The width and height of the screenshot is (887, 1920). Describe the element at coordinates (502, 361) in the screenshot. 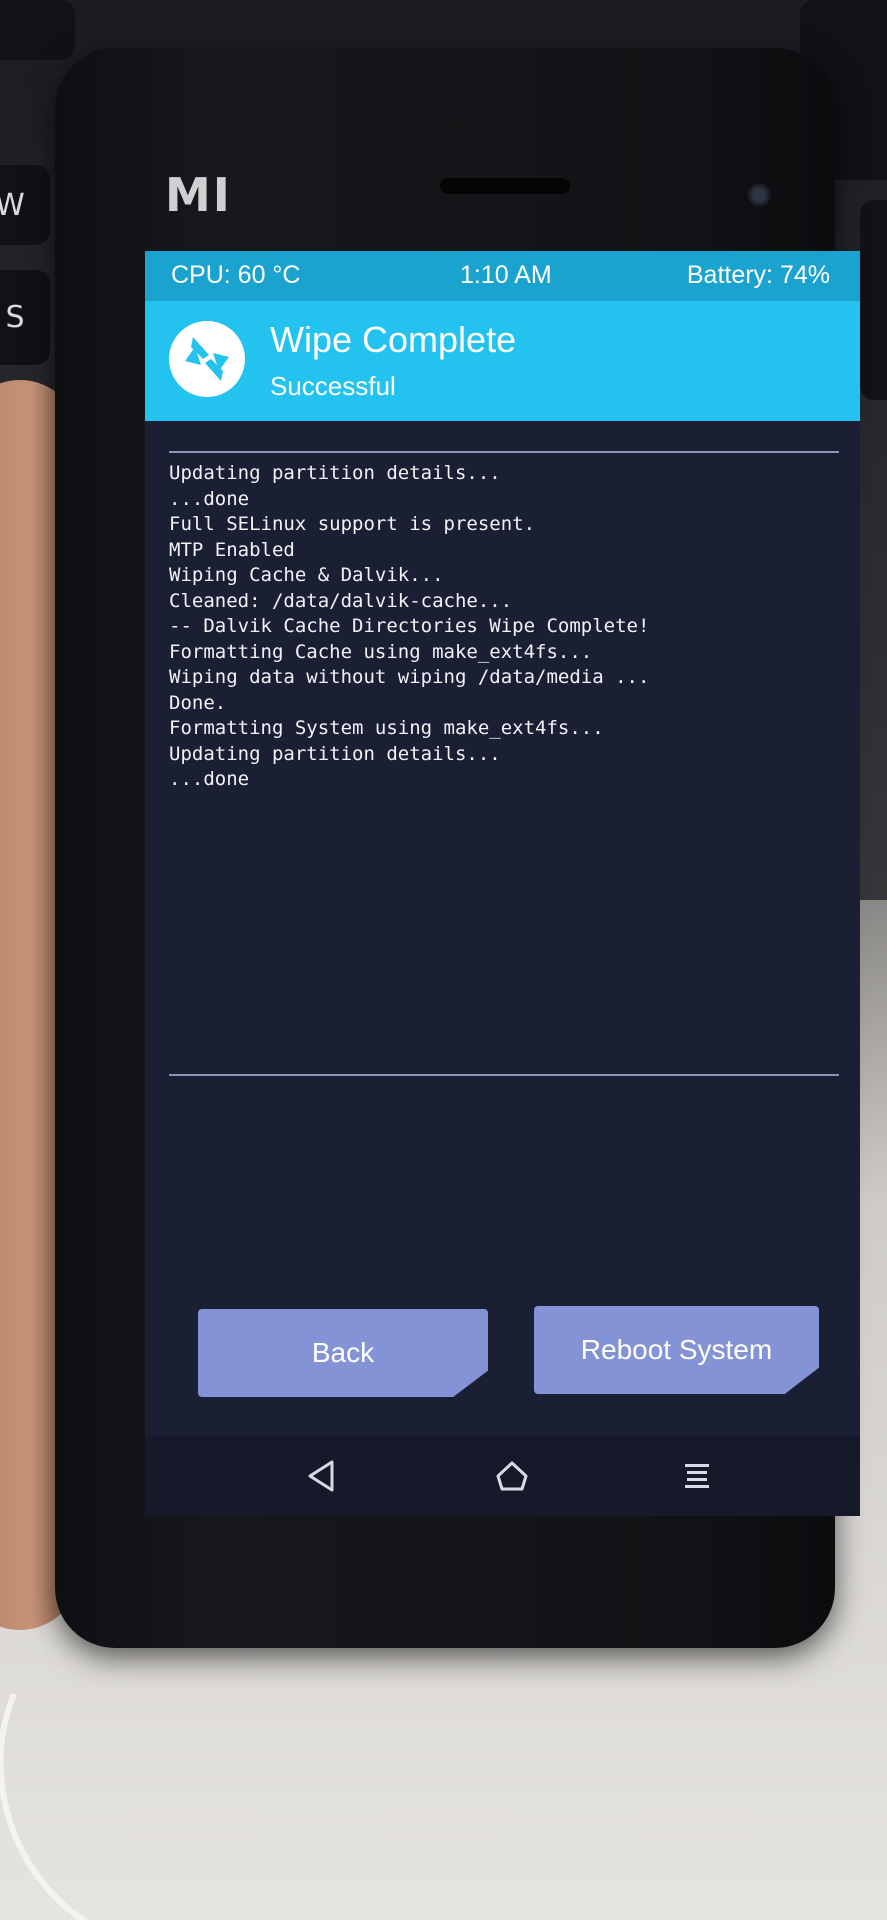

I see `page-header: Wipe Complete Successful` at that location.